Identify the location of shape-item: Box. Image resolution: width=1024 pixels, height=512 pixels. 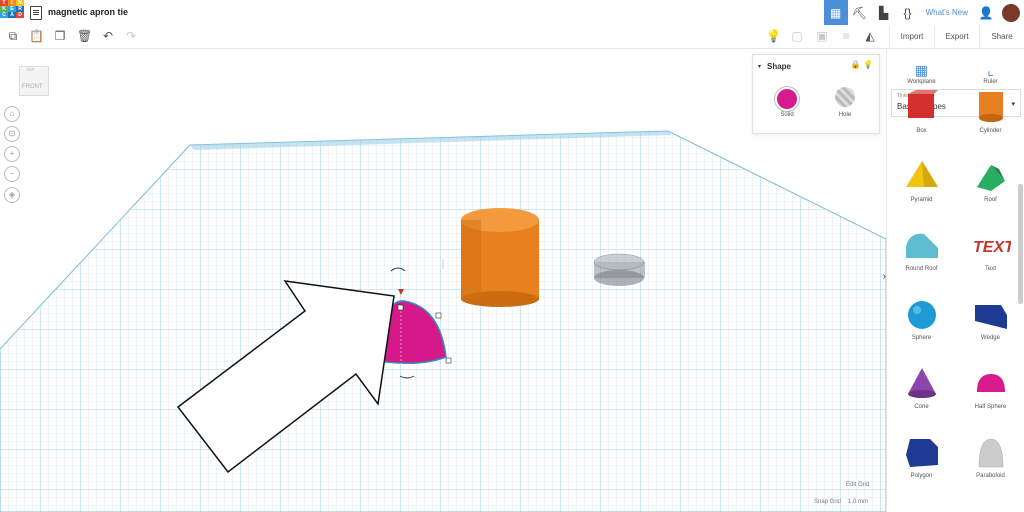
(921, 111).